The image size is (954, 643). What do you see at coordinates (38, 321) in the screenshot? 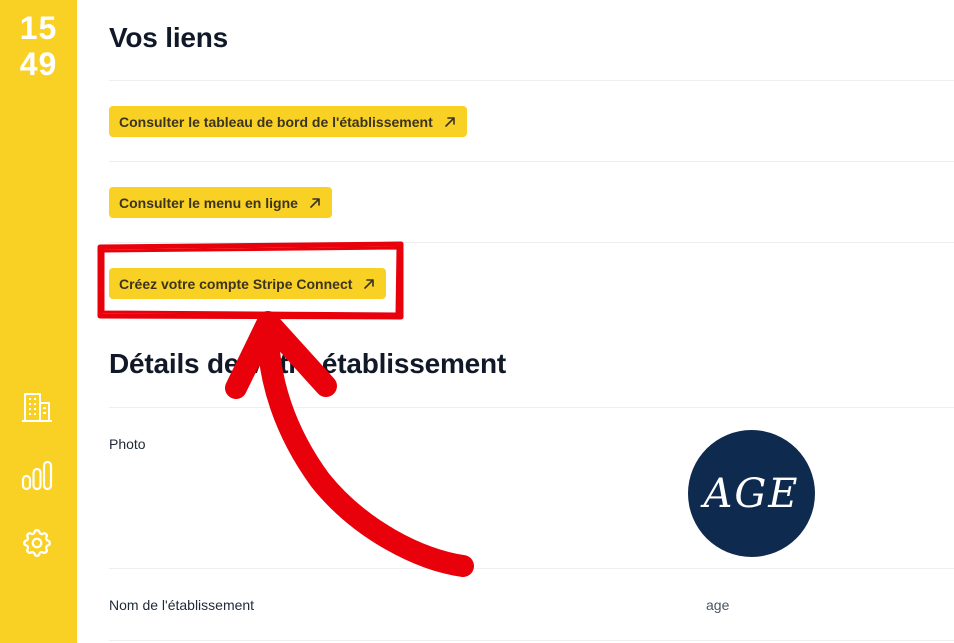
I see `sidebar: 15 49` at bounding box center [38, 321].